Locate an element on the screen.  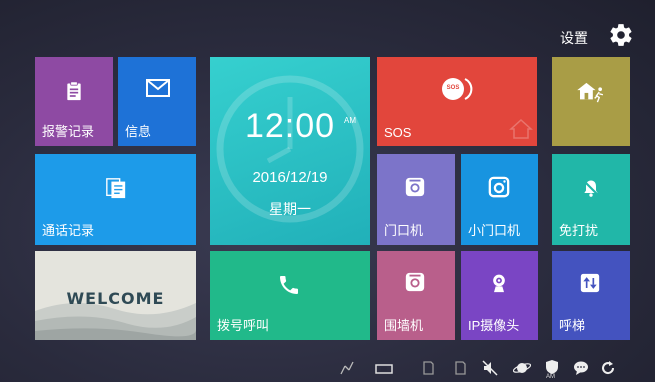
status-am-label: AM is located at coordinates (550, 377).